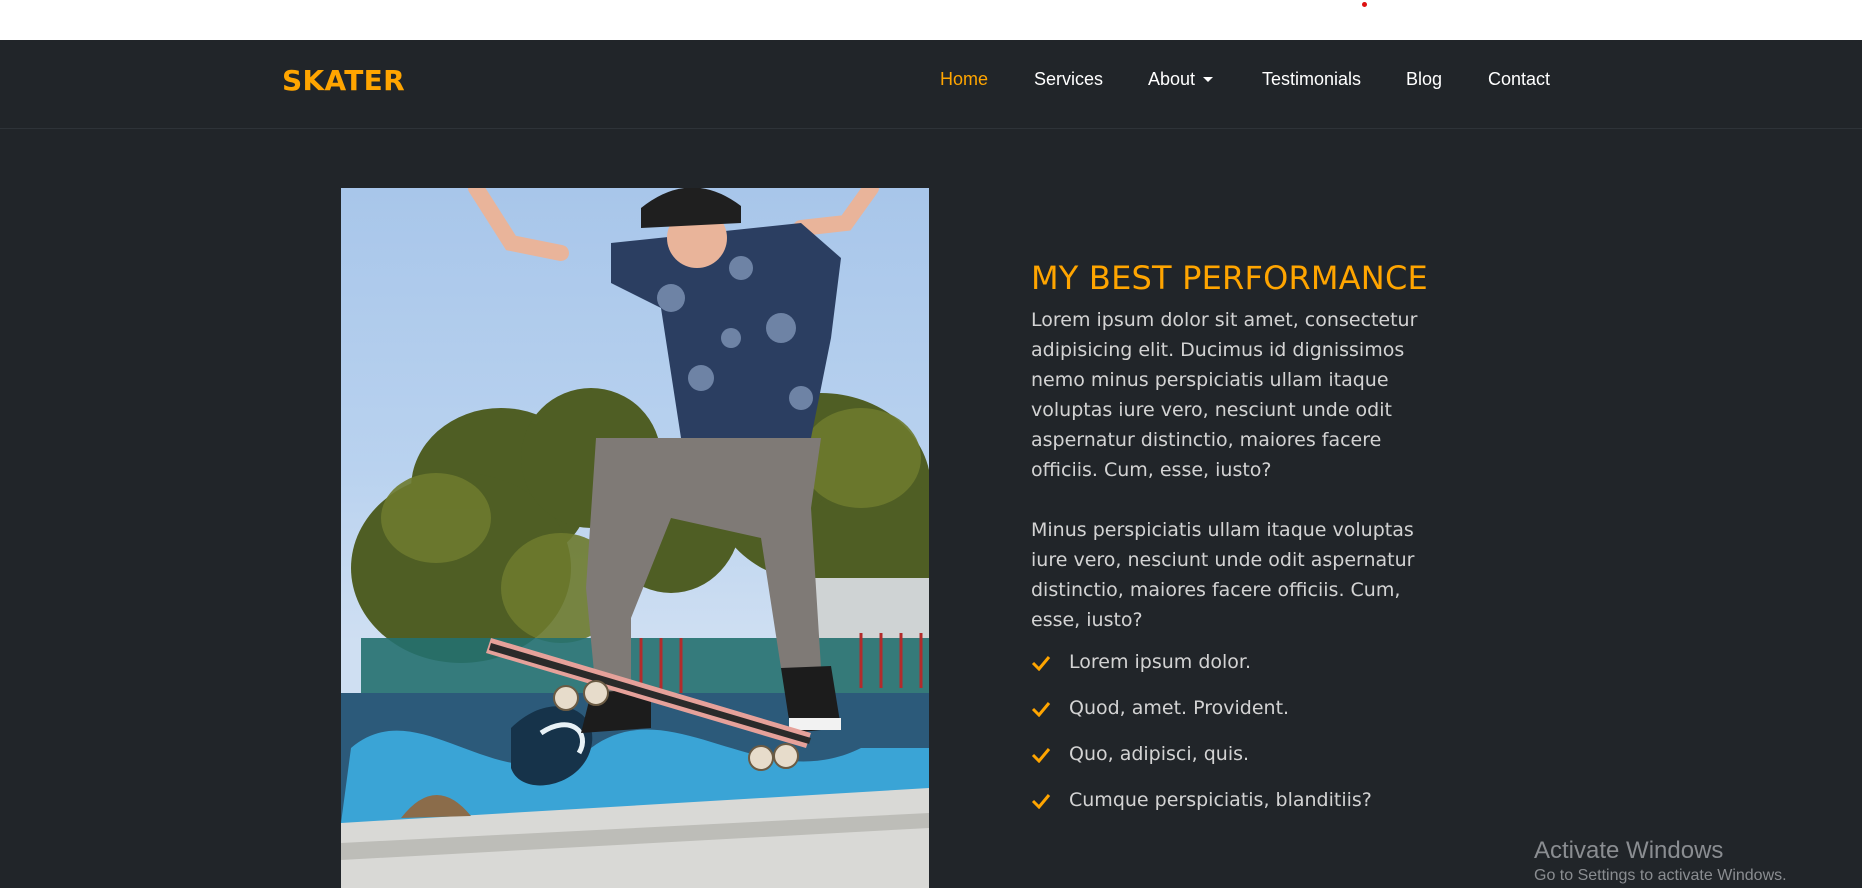  I want to click on nav-services: Services, so click(1068, 79).